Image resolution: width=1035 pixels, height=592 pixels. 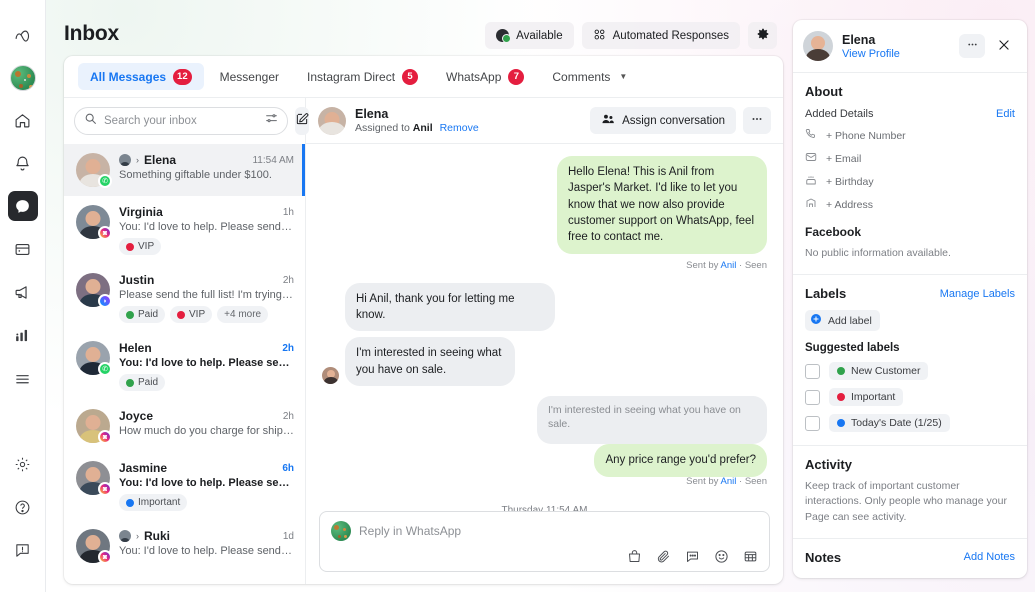 I want to click on inbox-settings-button, so click(x=762, y=35).